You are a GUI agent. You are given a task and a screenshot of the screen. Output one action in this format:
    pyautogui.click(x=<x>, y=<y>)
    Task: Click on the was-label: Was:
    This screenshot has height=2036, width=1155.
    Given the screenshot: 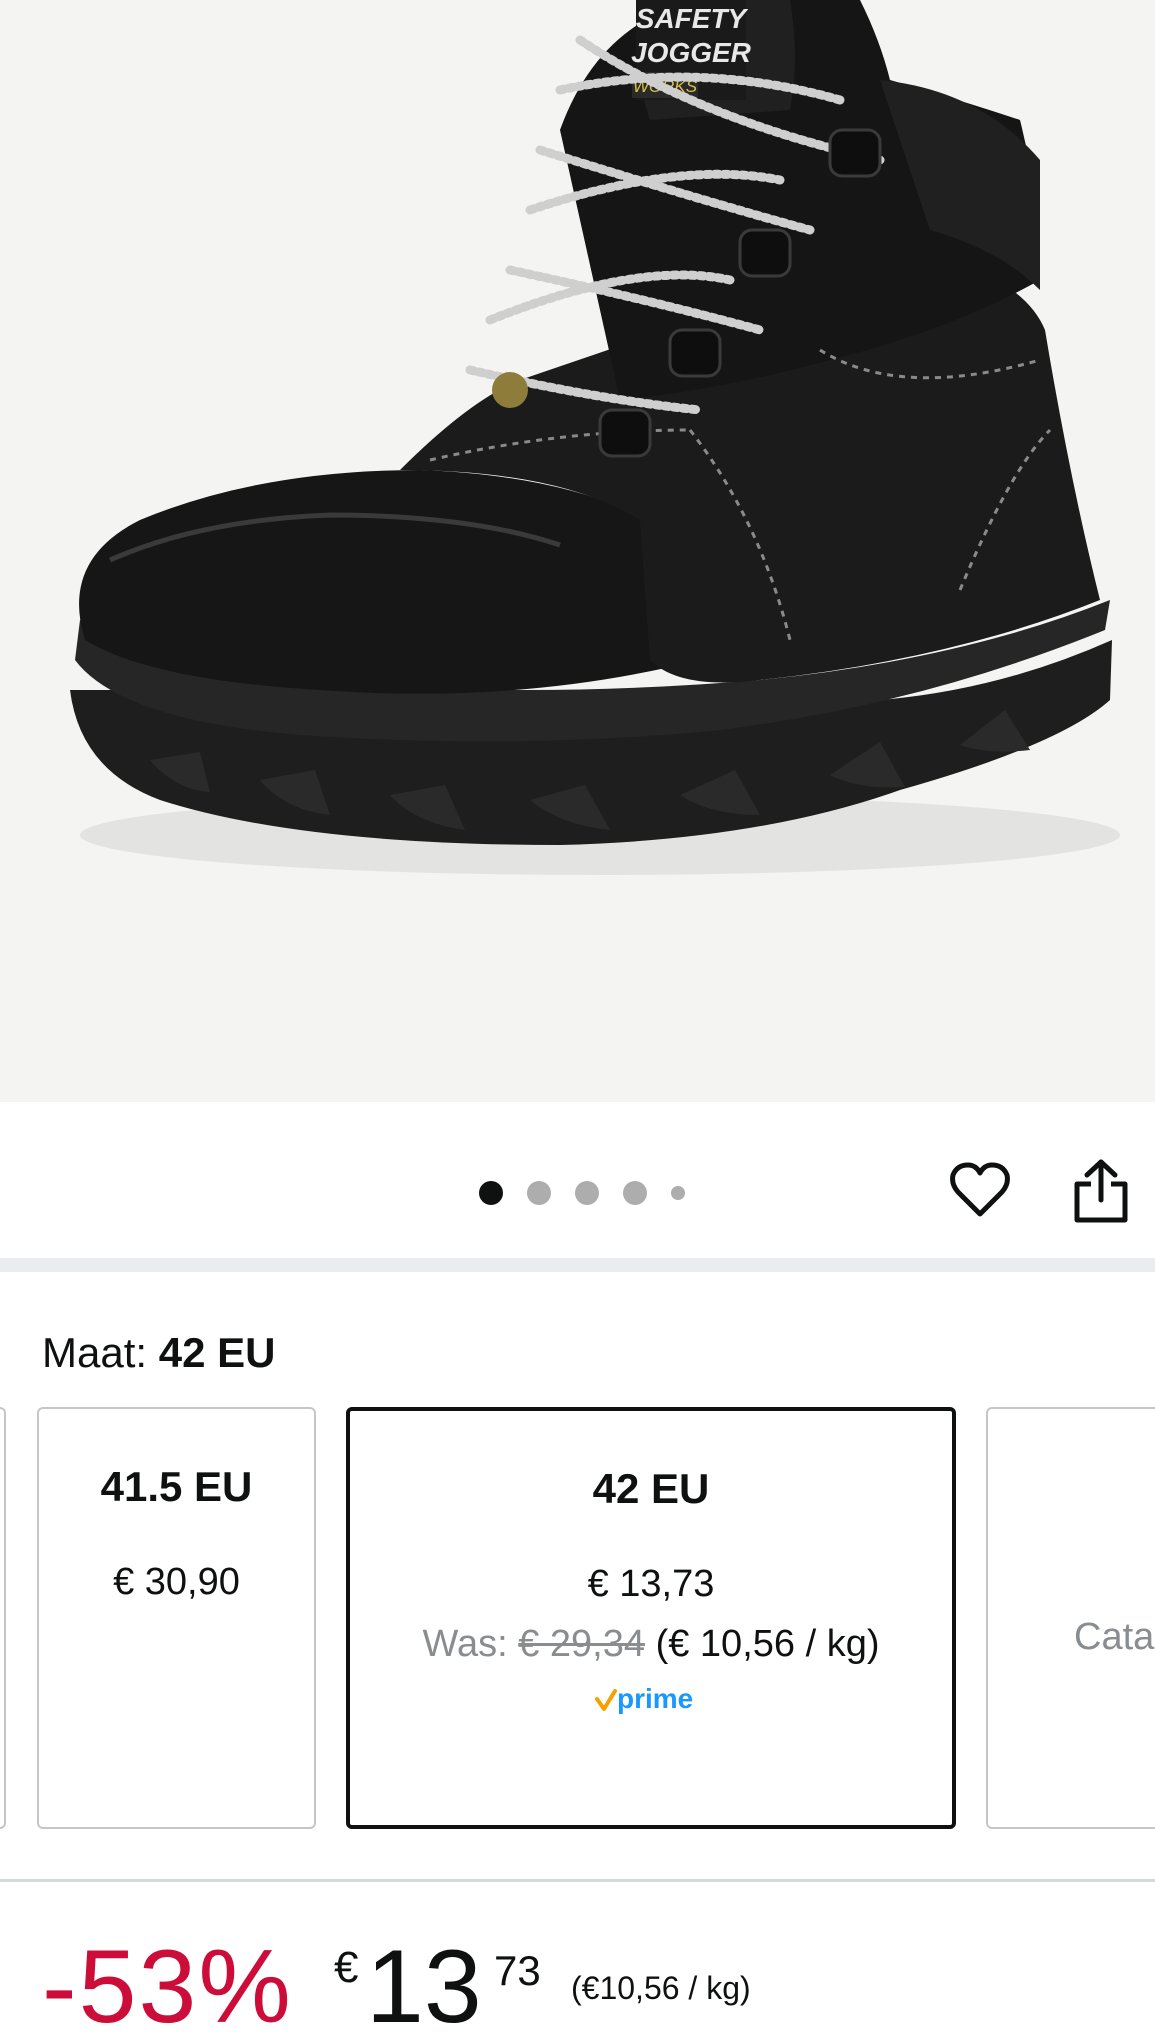 What is the action you would take?
    pyautogui.click(x=465, y=1644)
    